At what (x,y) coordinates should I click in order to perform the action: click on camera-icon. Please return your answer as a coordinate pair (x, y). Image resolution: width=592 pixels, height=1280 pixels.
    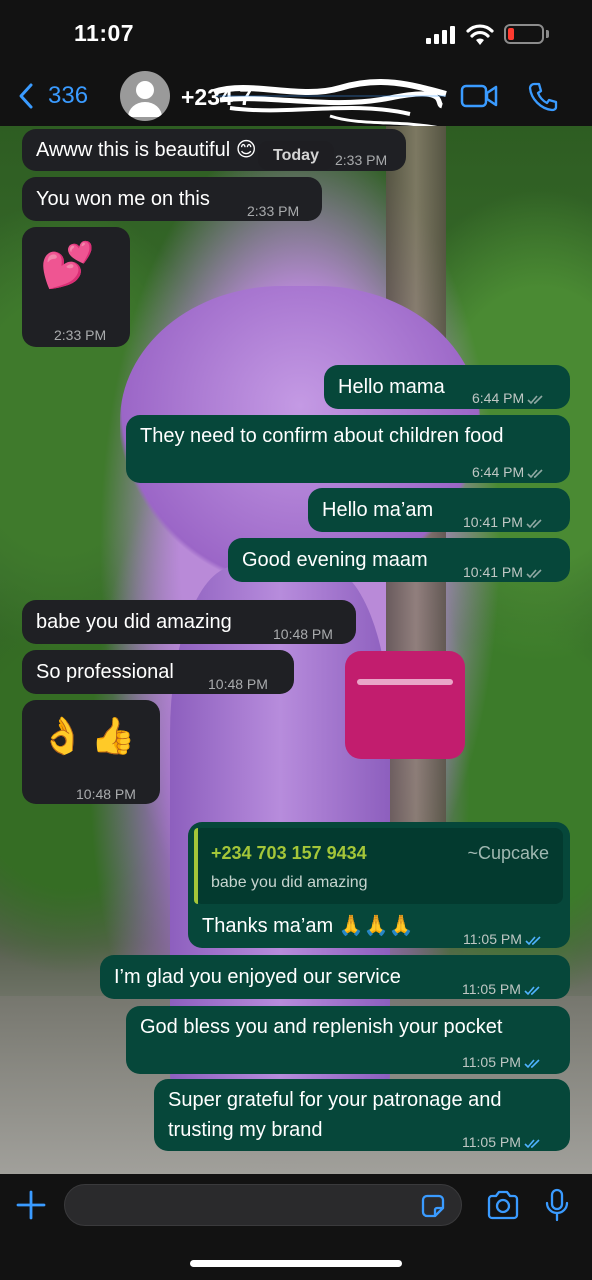
    Looking at the image, I should click on (503, 1205).